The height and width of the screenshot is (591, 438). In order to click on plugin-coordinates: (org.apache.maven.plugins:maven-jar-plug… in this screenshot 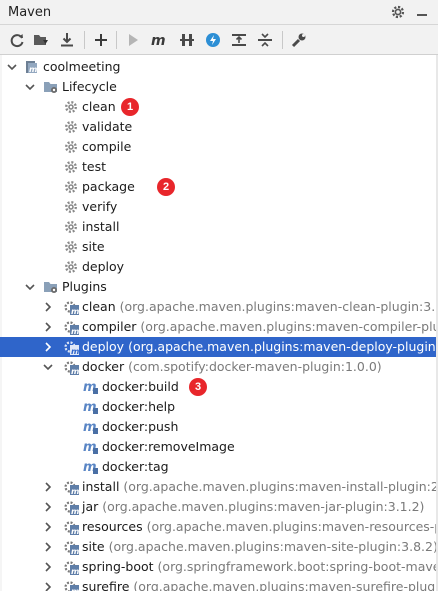, I will do `click(263, 506)`.